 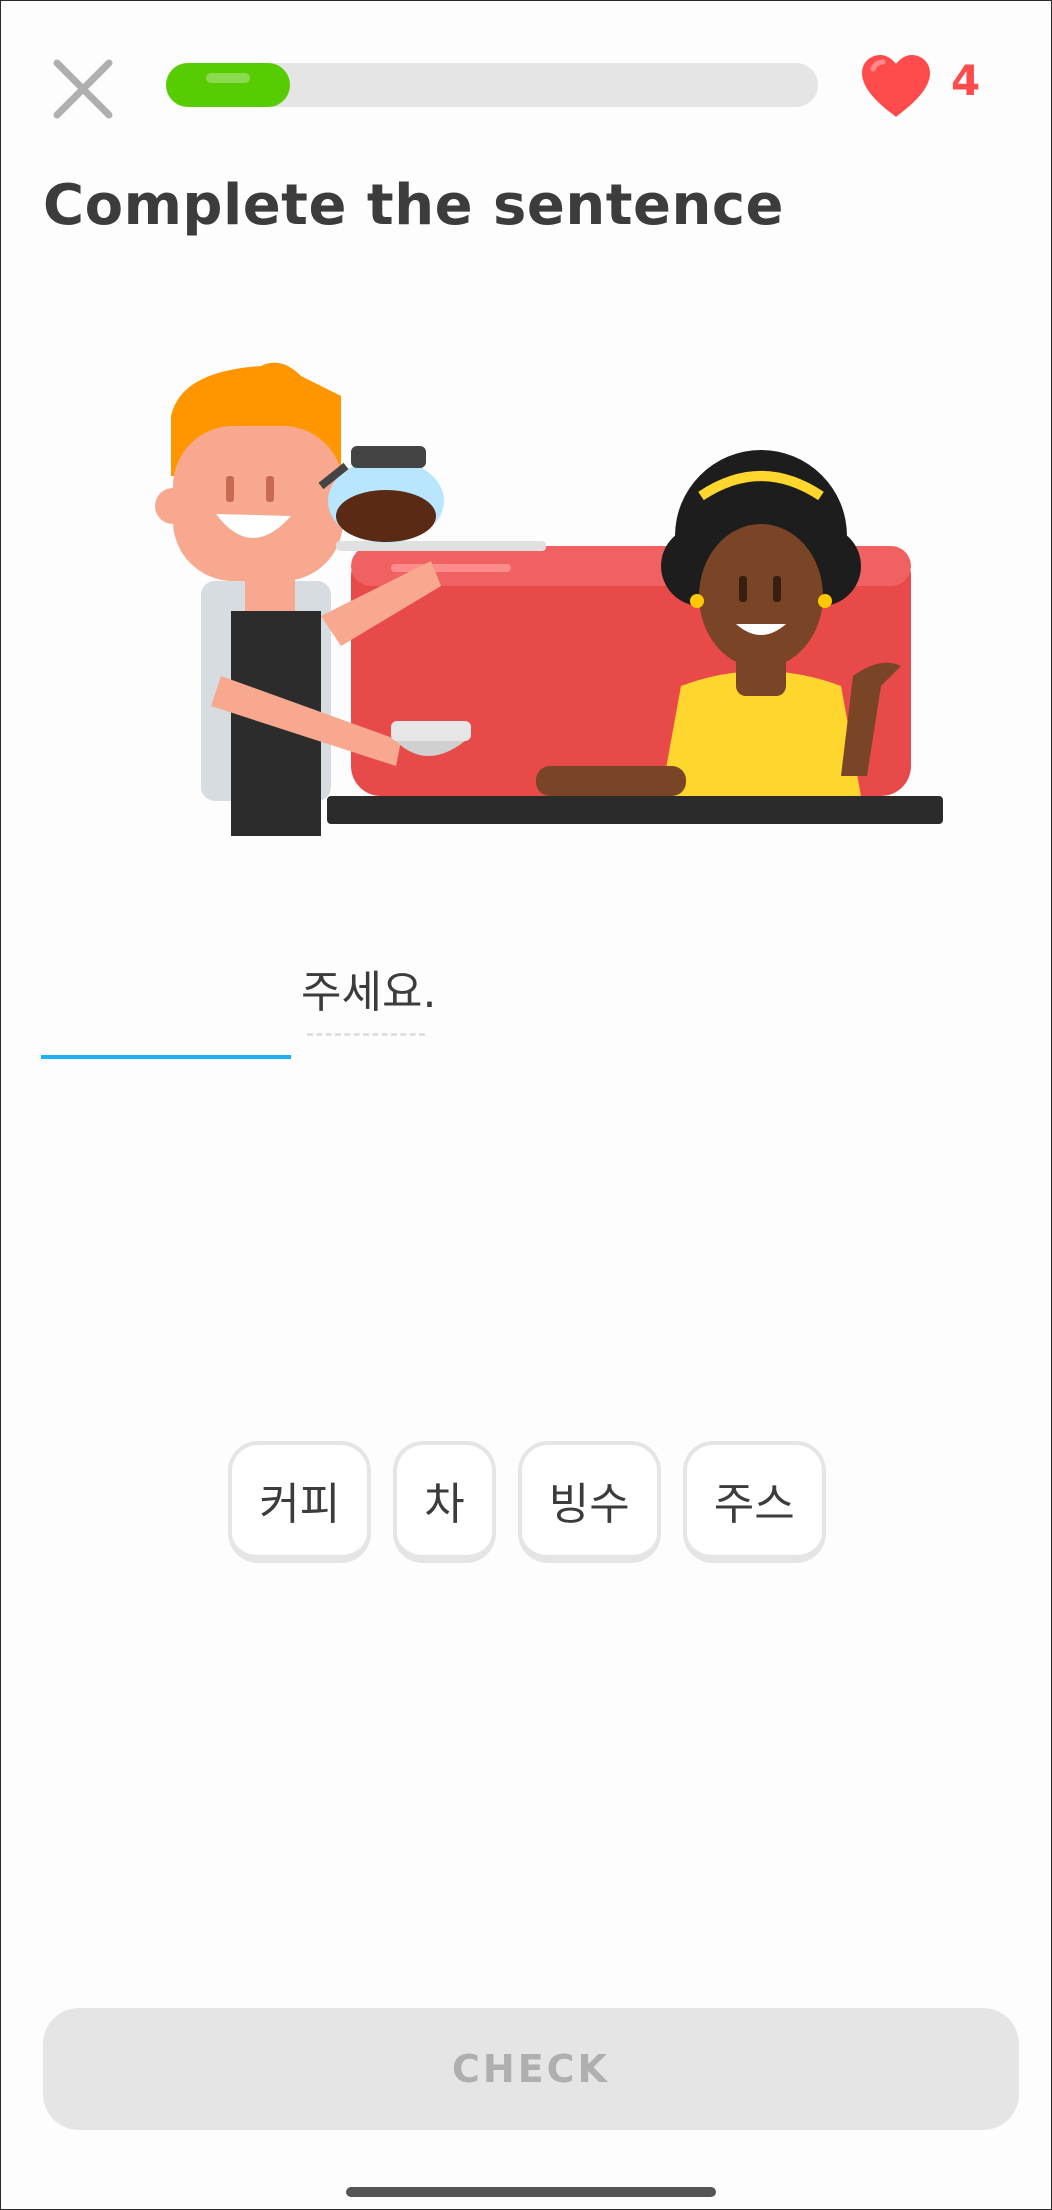 I want to click on page-title: Complete the sentence, so click(x=414, y=205).